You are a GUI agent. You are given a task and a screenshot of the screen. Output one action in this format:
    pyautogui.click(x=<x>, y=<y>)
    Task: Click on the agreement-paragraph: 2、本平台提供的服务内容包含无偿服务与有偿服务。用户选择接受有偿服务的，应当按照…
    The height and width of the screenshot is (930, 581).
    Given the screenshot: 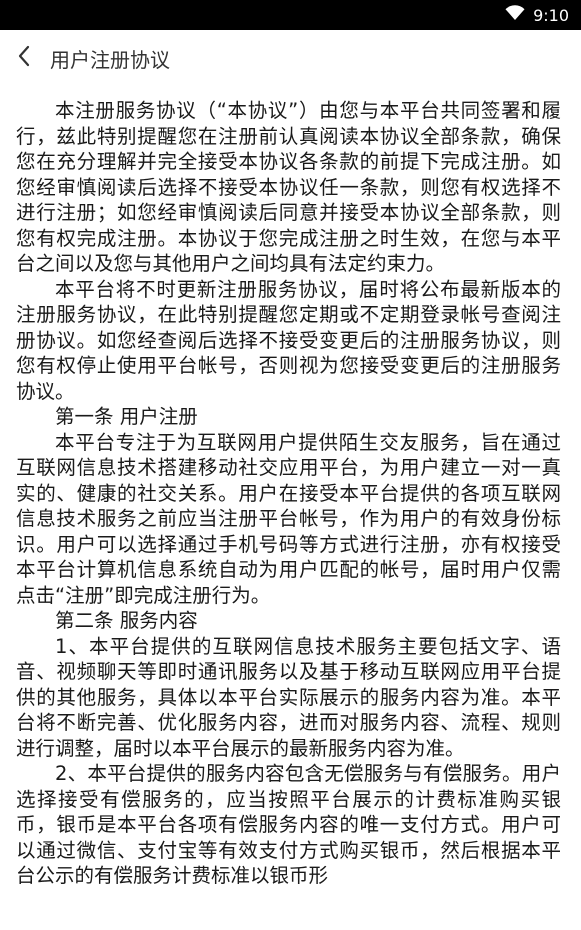 What is the action you would take?
    pyautogui.click(x=288, y=824)
    